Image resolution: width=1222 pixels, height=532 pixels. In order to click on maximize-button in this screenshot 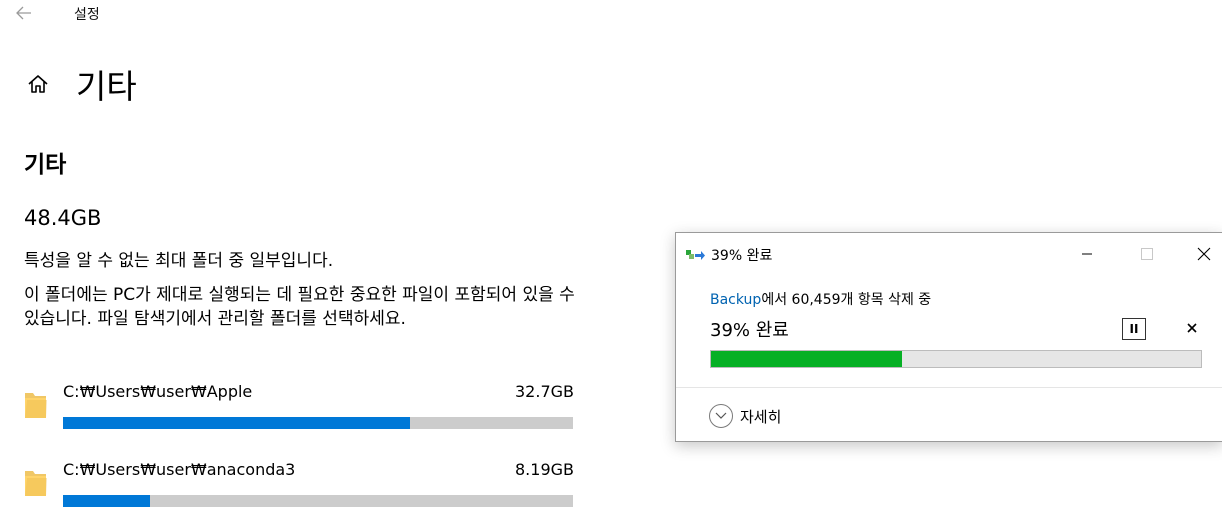, I will do `click(1147, 254)`.